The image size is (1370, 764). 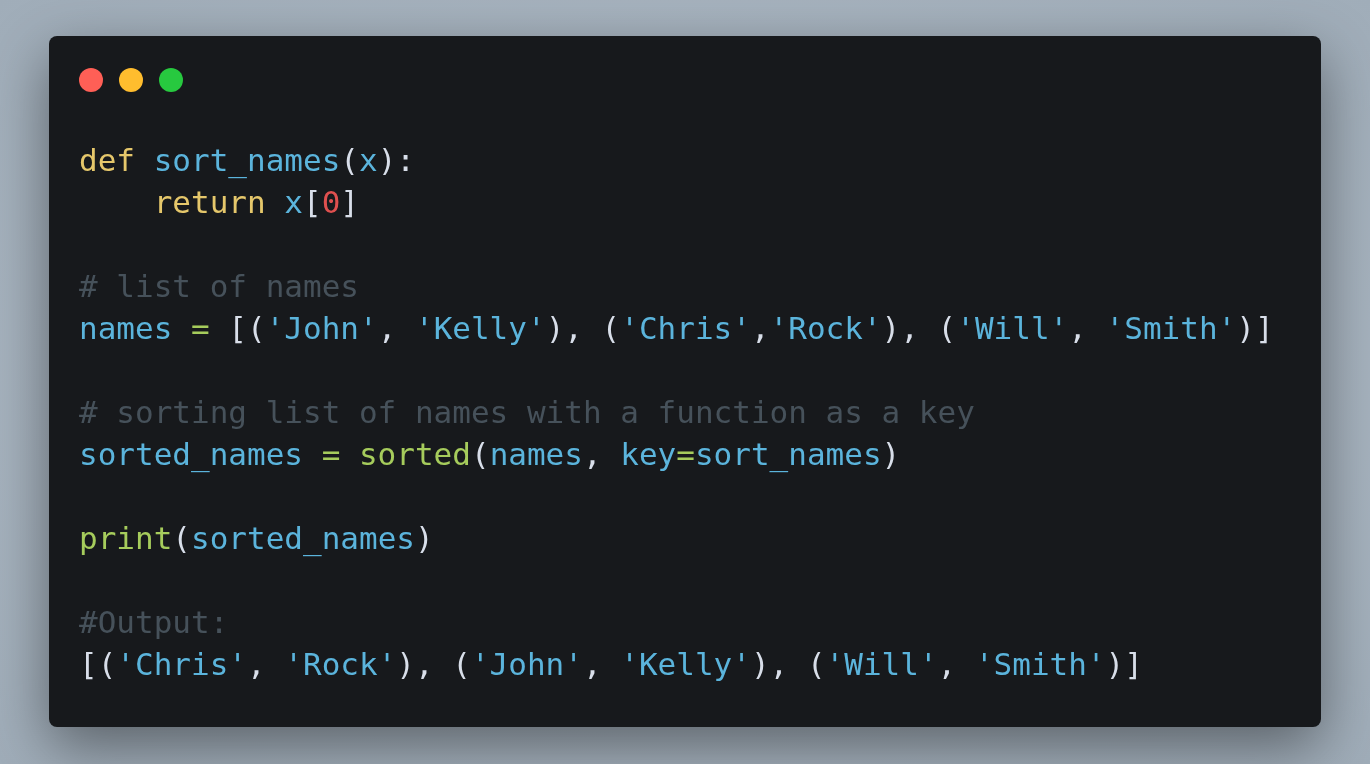 What do you see at coordinates (527, 412) in the screenshot?
I see `code-comment: # sorting list of names with a function as a key` at bounding box center [527, 412].